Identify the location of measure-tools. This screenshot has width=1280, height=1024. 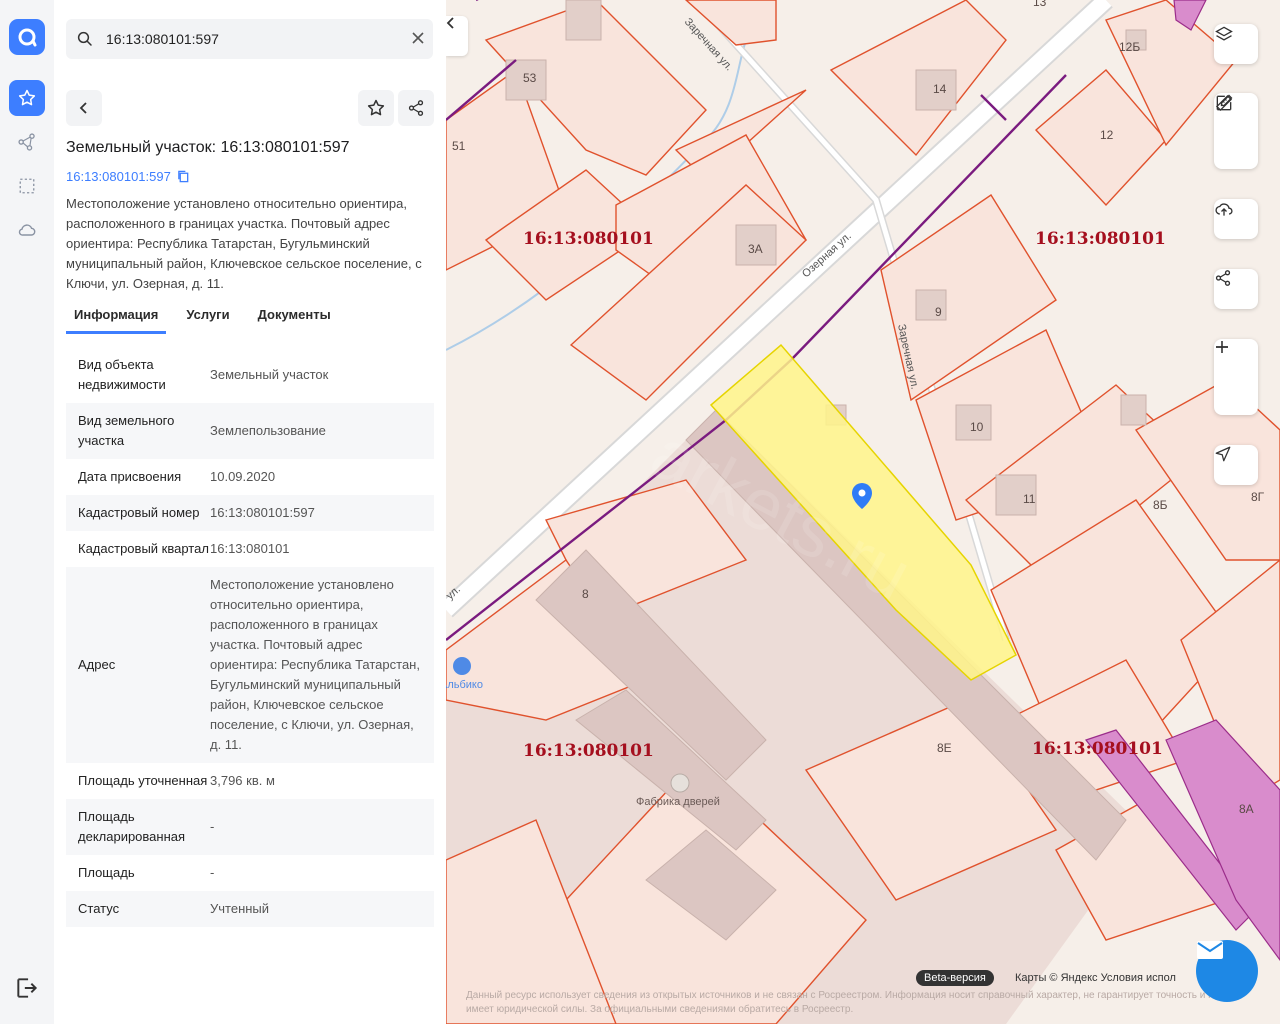
(1236, 131).